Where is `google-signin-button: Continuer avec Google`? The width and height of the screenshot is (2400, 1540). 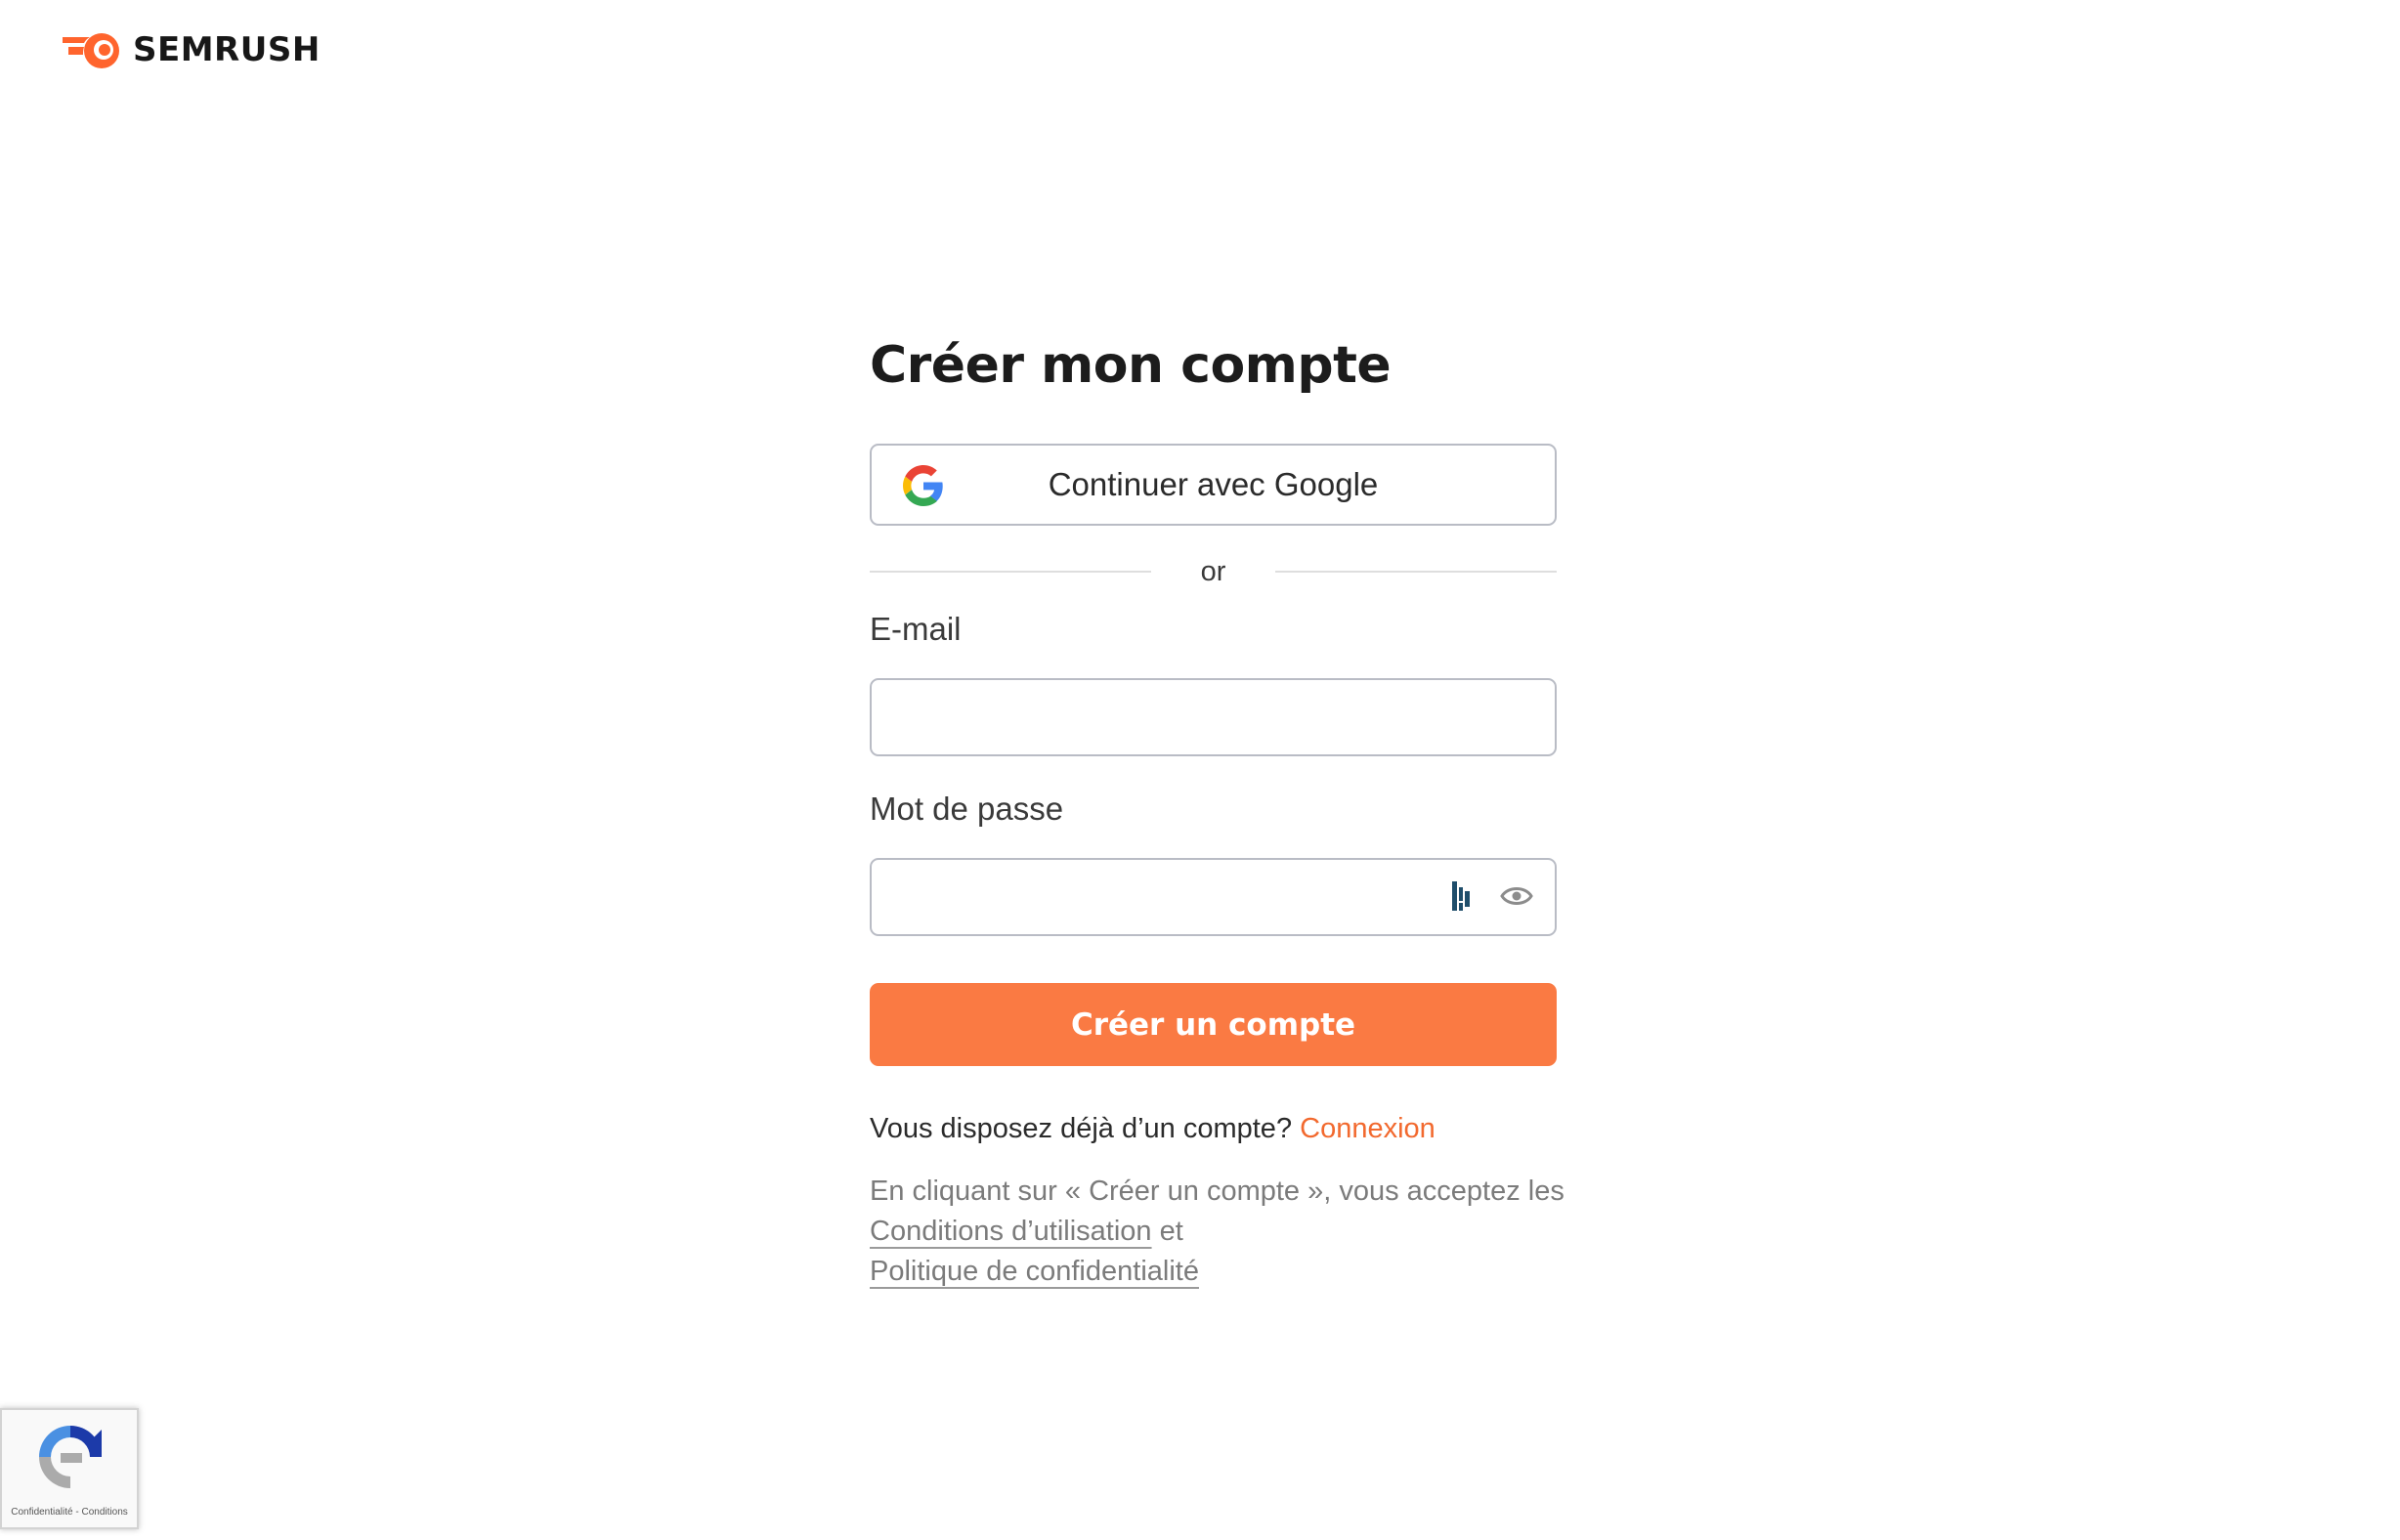 google-signin-button: Continuer avec Google is located at coordinates (1213, 485).